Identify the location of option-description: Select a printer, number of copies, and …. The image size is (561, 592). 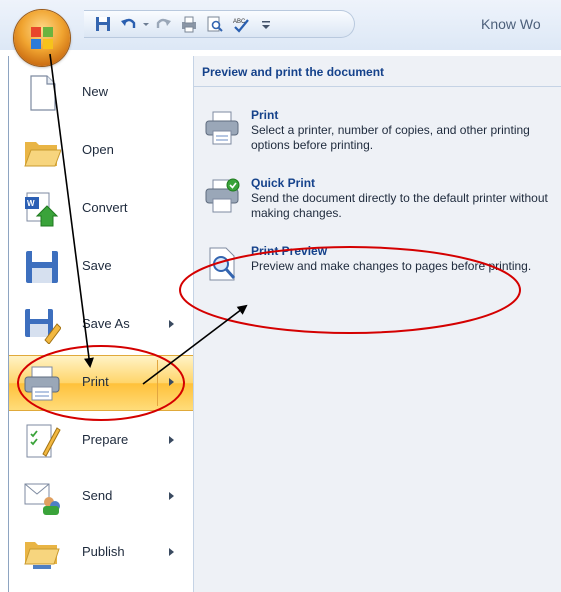
(390, 137).